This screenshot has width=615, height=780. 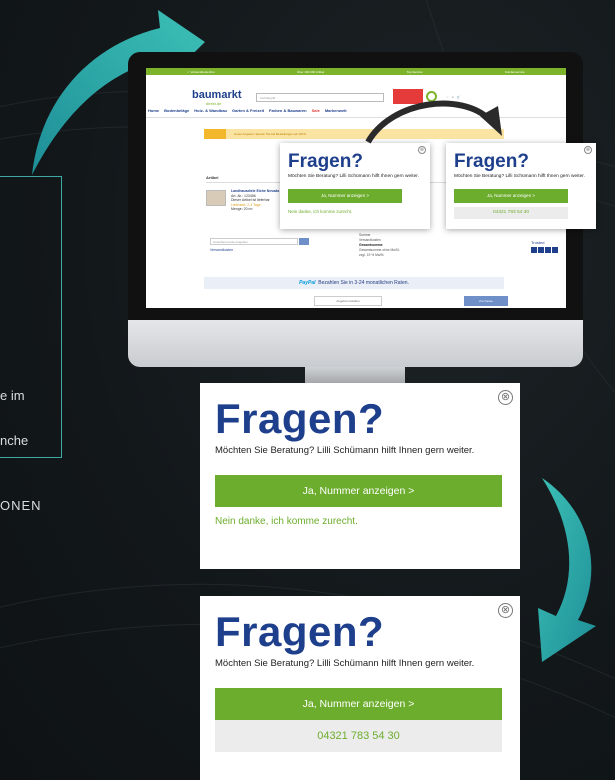 I want to click on nav-item: Holz- & Wandbau, so click(x=210, y=112).